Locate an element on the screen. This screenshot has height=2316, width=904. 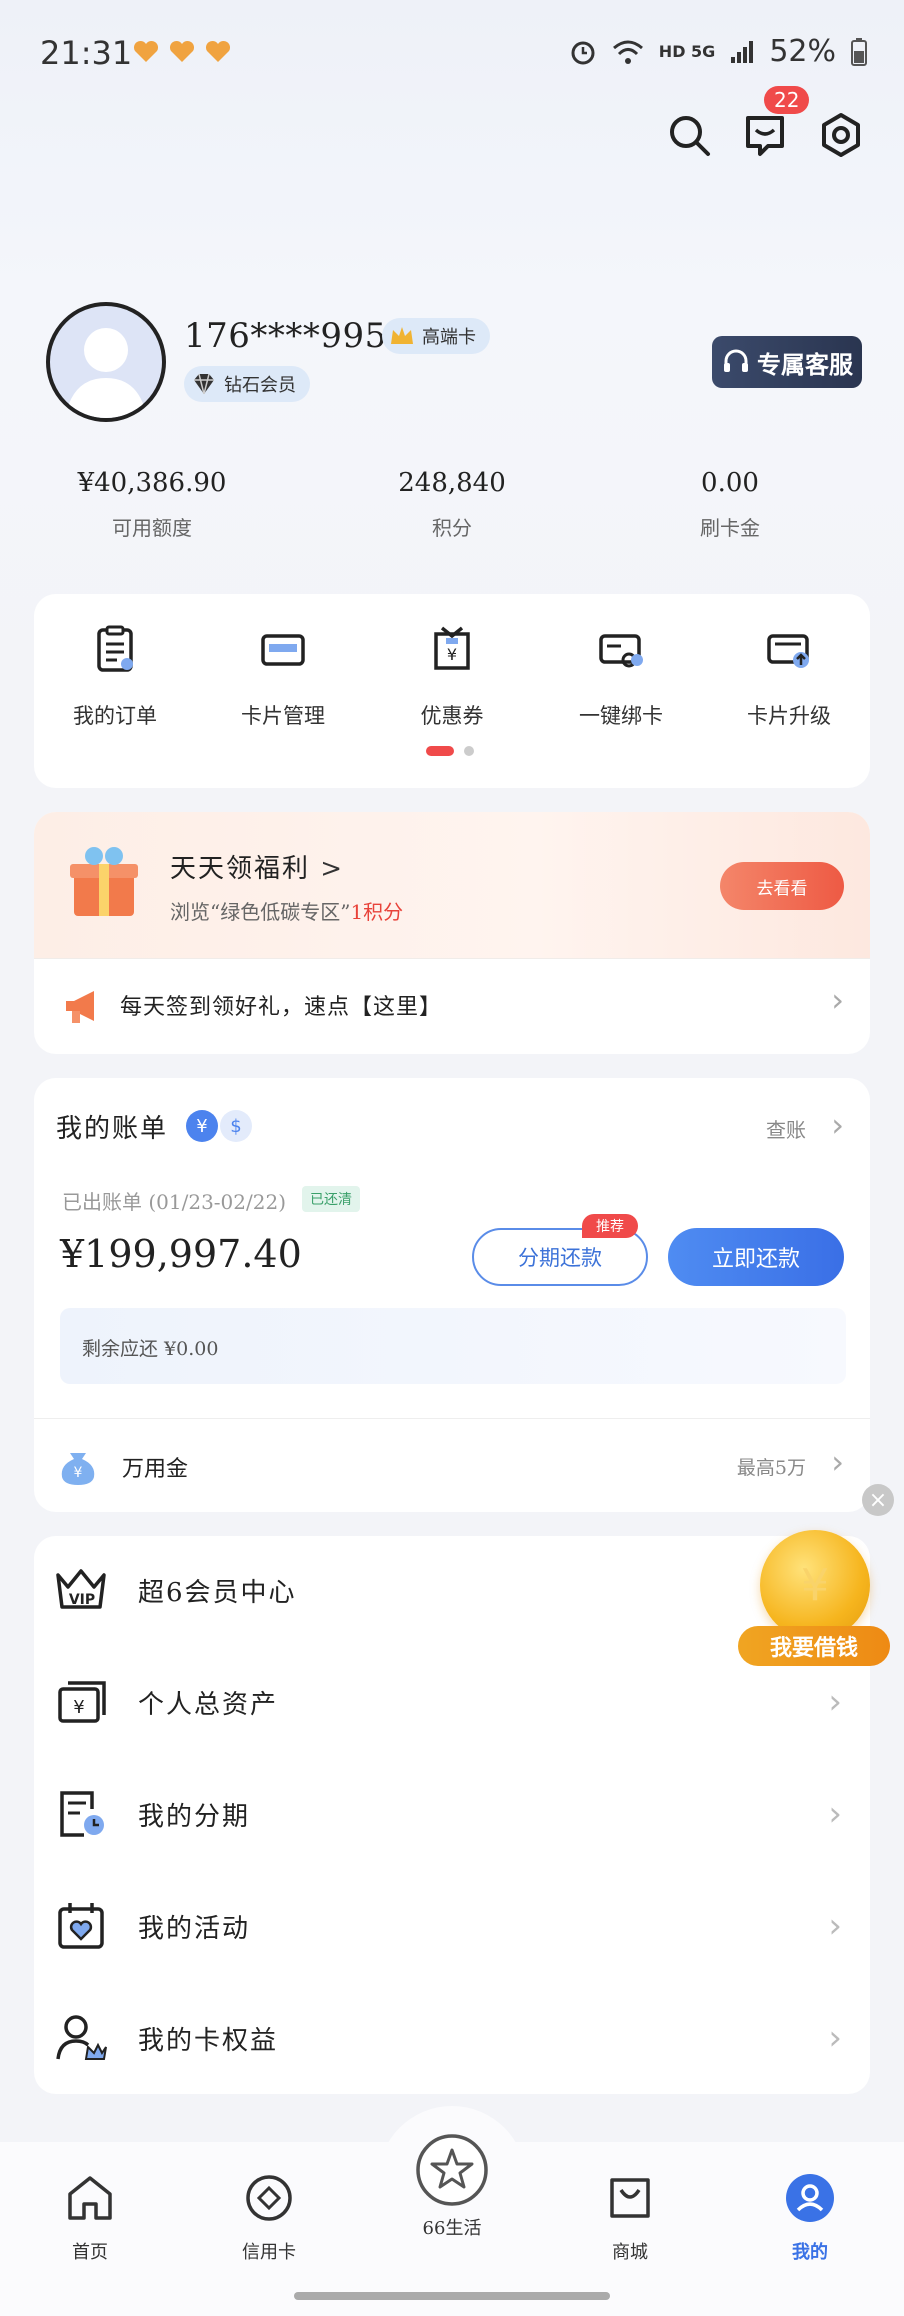
avatar is located at coordinates (106, 362).